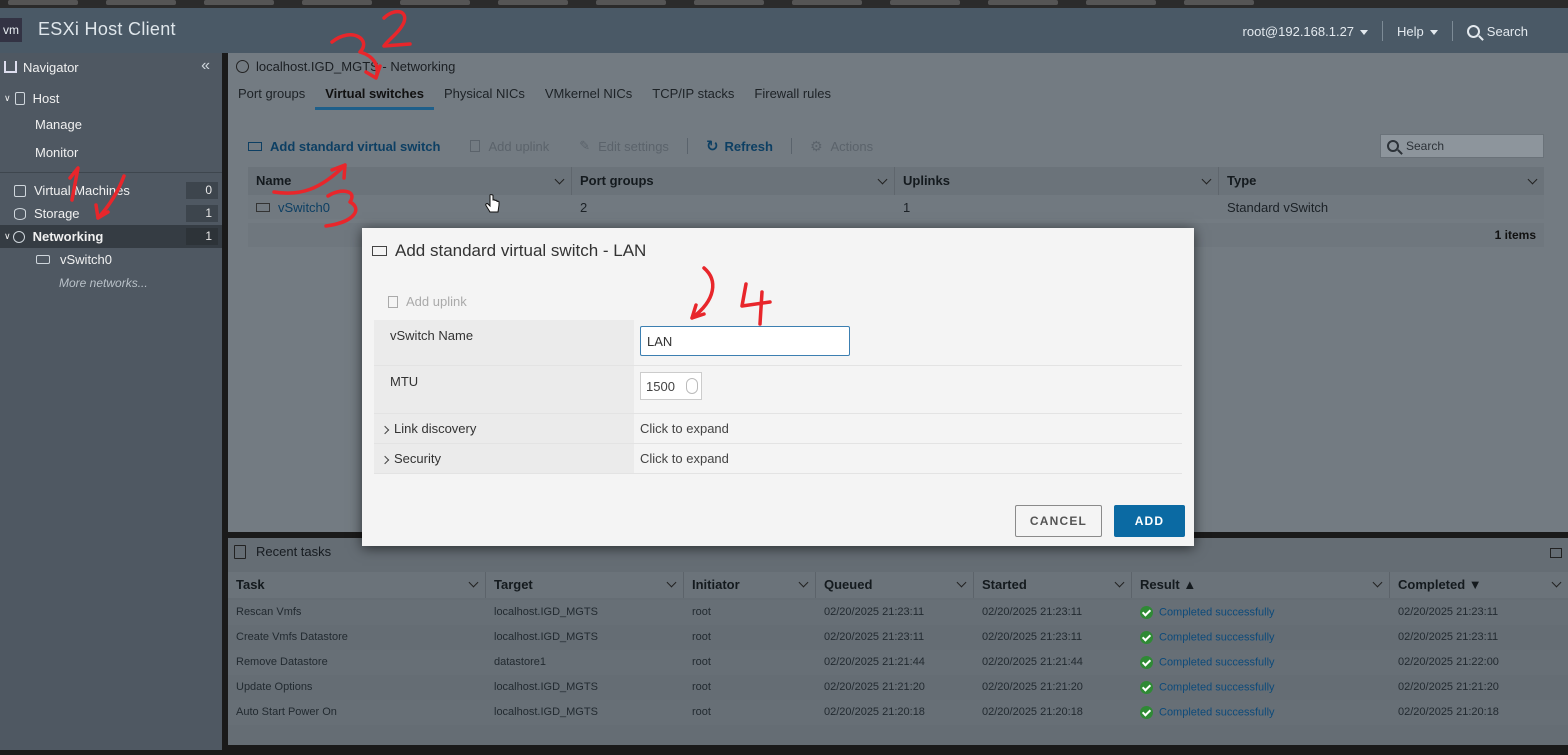 The height and width of the screenshot is (755, 1568). I want to click on add-standard-vswitch-button: Add standard virtual switch, so click(344, 146).